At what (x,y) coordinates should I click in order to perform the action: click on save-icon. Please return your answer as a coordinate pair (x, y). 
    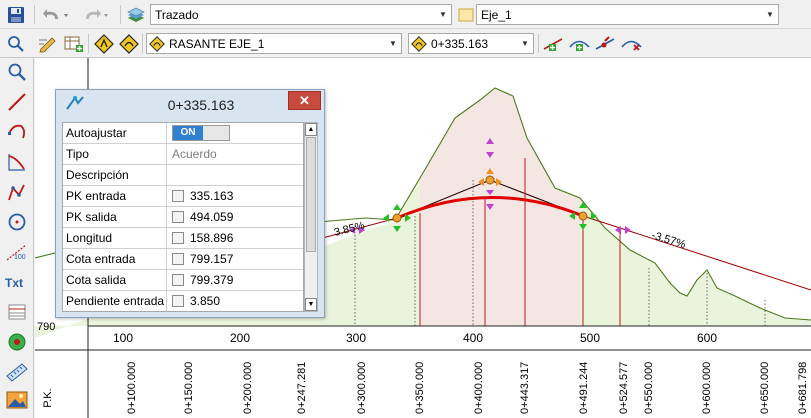
    Looking at the image, I should click on (16, 14).